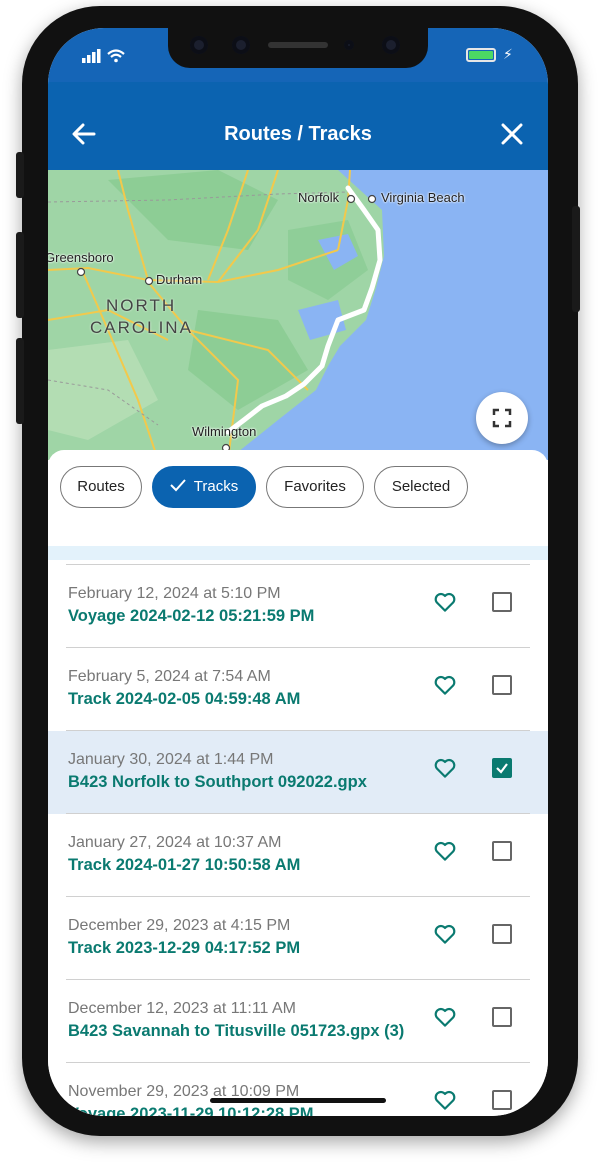  I want to click on track-date: January 30, 2024 at 1:44 PM, so click(171, 759).